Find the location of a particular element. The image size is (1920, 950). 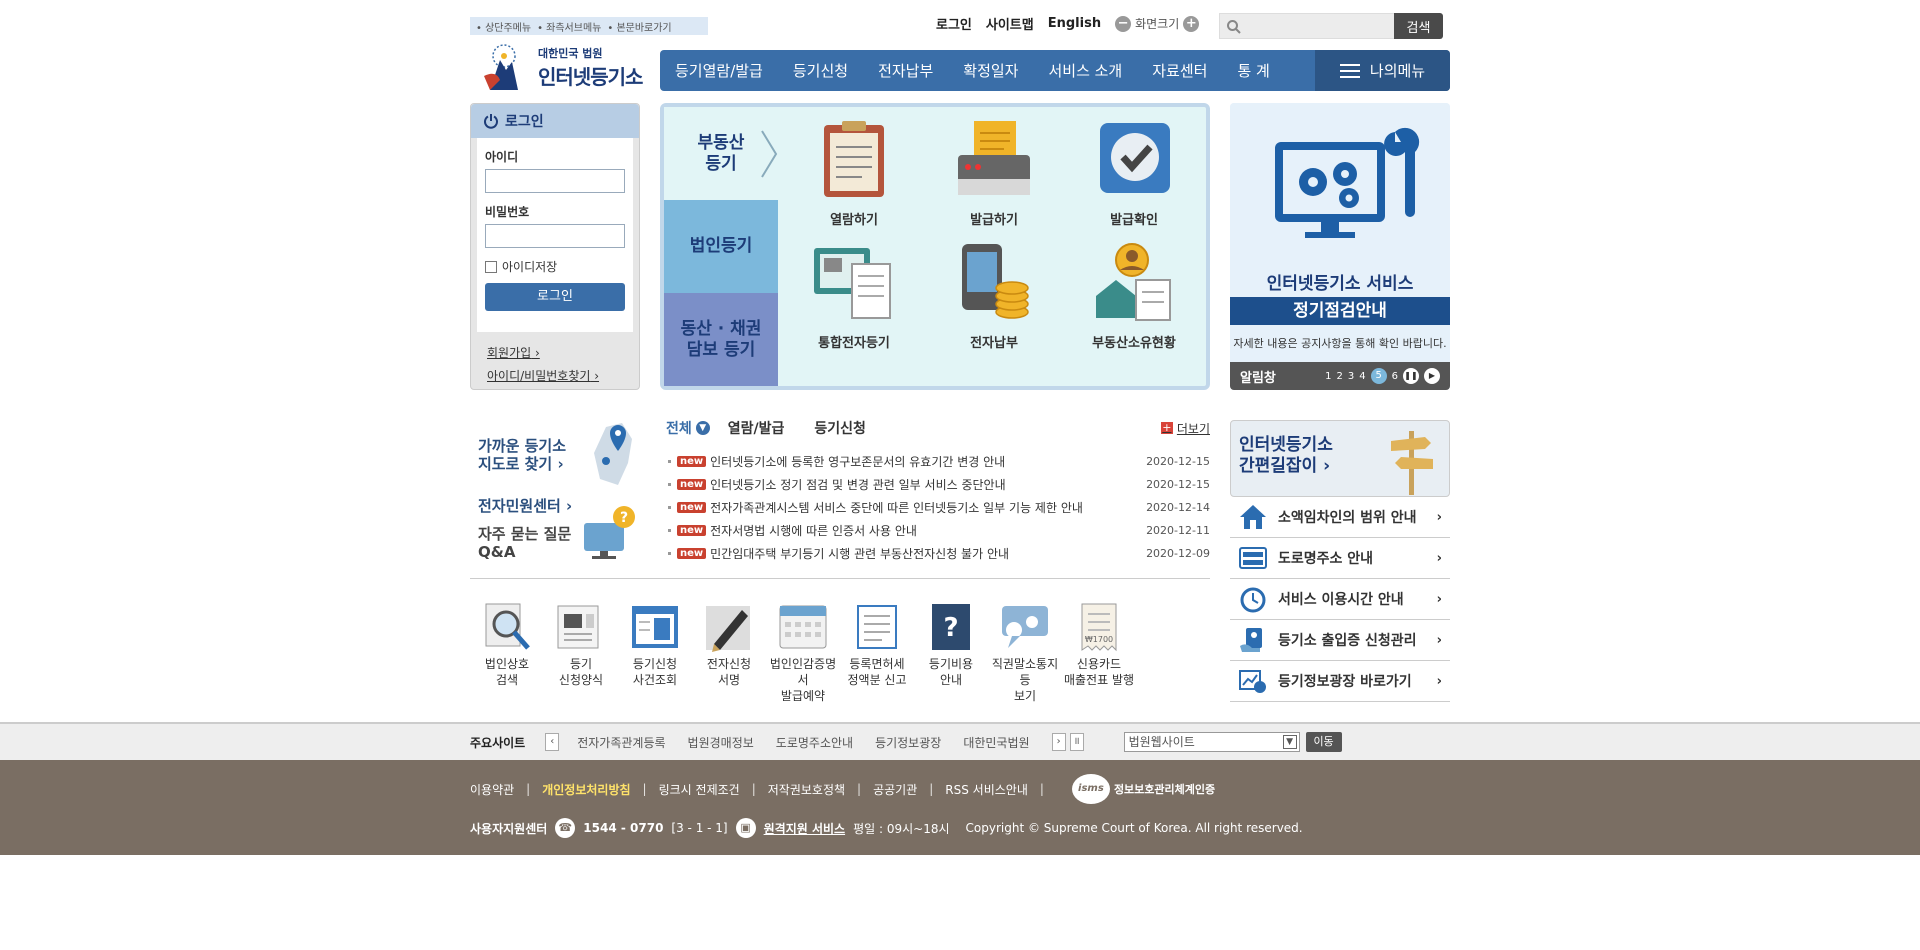

login-link: 로그인 is located at coordinates (954, 23).